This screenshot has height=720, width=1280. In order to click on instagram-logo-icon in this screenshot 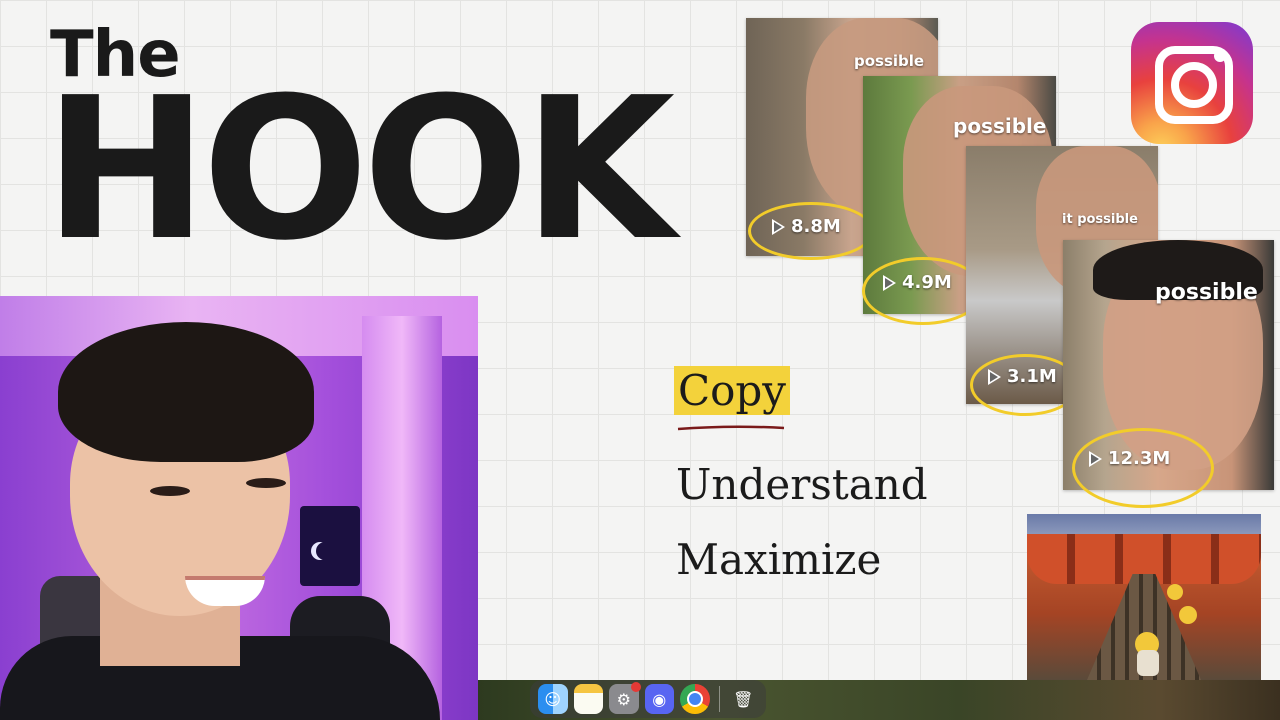, I will do `click(1192, 83)`.